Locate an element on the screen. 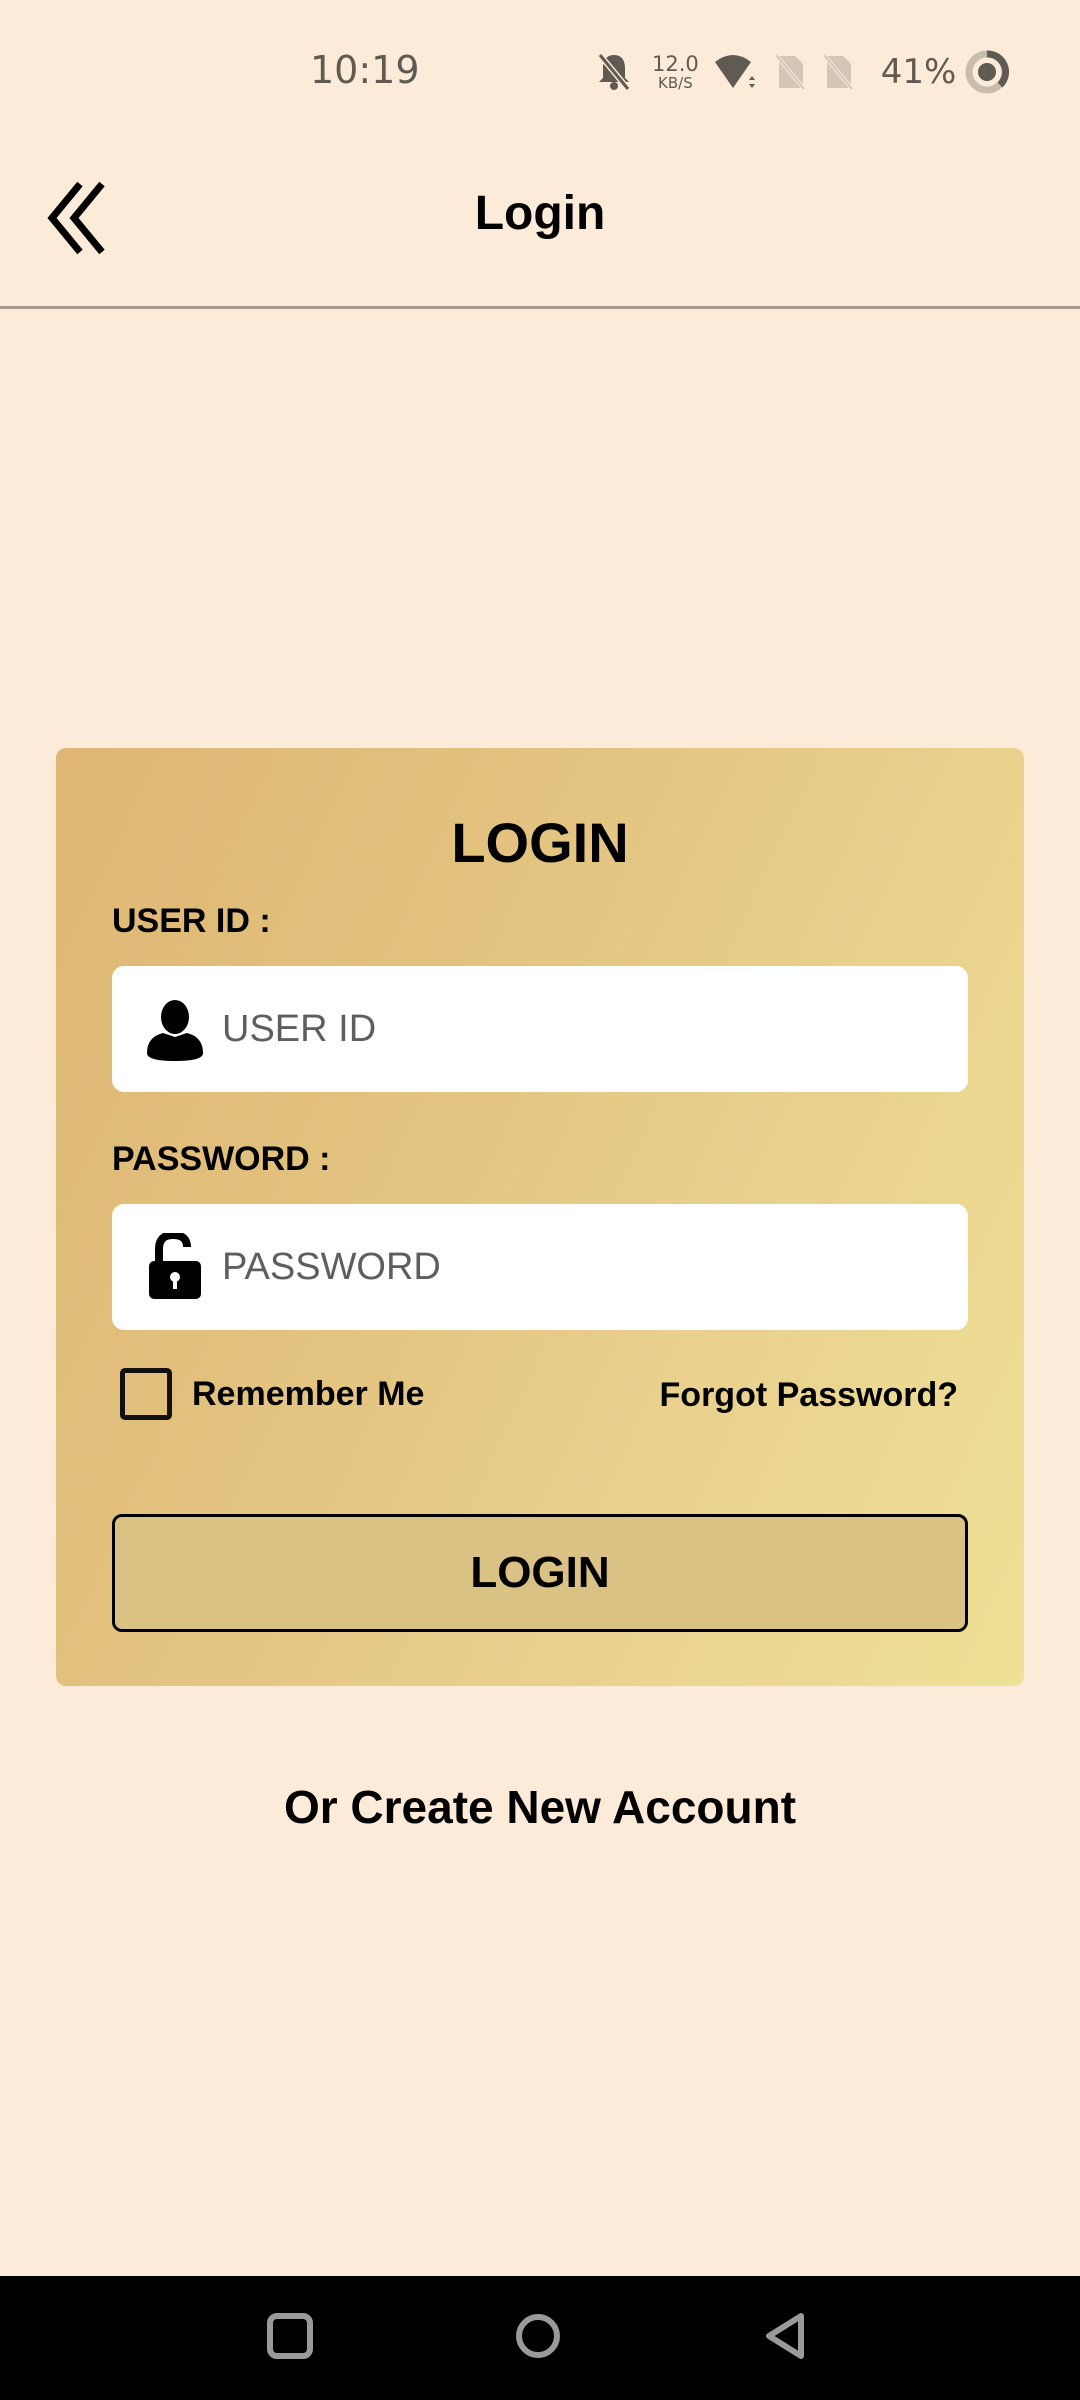 The width and height of the screenshot is (1080, 2400). page-title: Login is located at coordinates (540, 213).